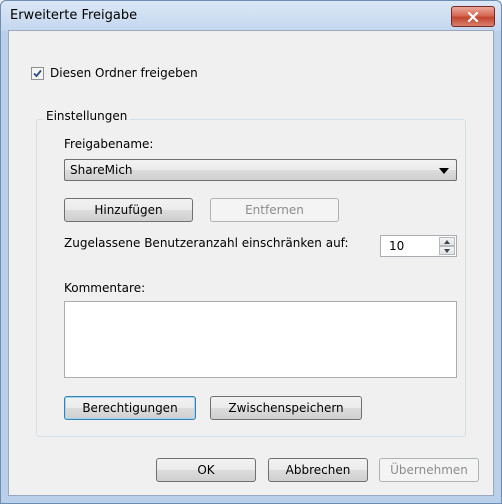 The image size is (502, 504). I want to click on add-button: Hinzufügen, so click(128, 210).